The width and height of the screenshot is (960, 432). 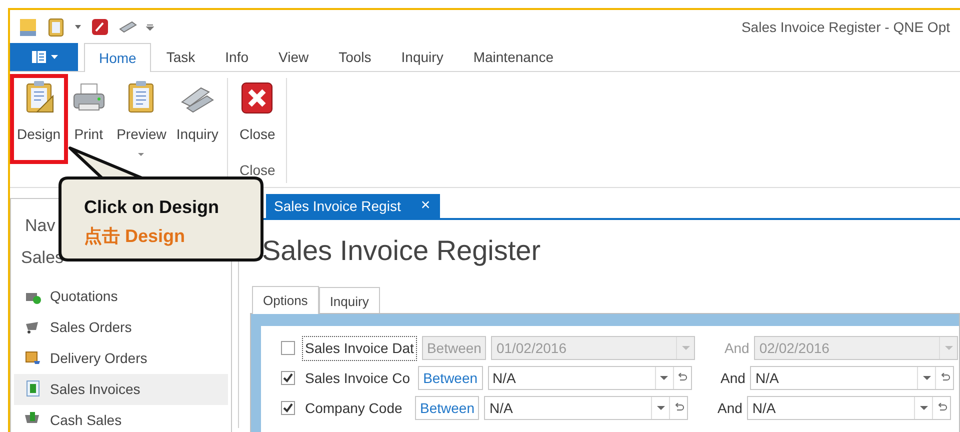 What do you see at coordinates (237, 57) in the screenshot?
I see `ribbon-tab: Info` at bounding box center [237, 57].